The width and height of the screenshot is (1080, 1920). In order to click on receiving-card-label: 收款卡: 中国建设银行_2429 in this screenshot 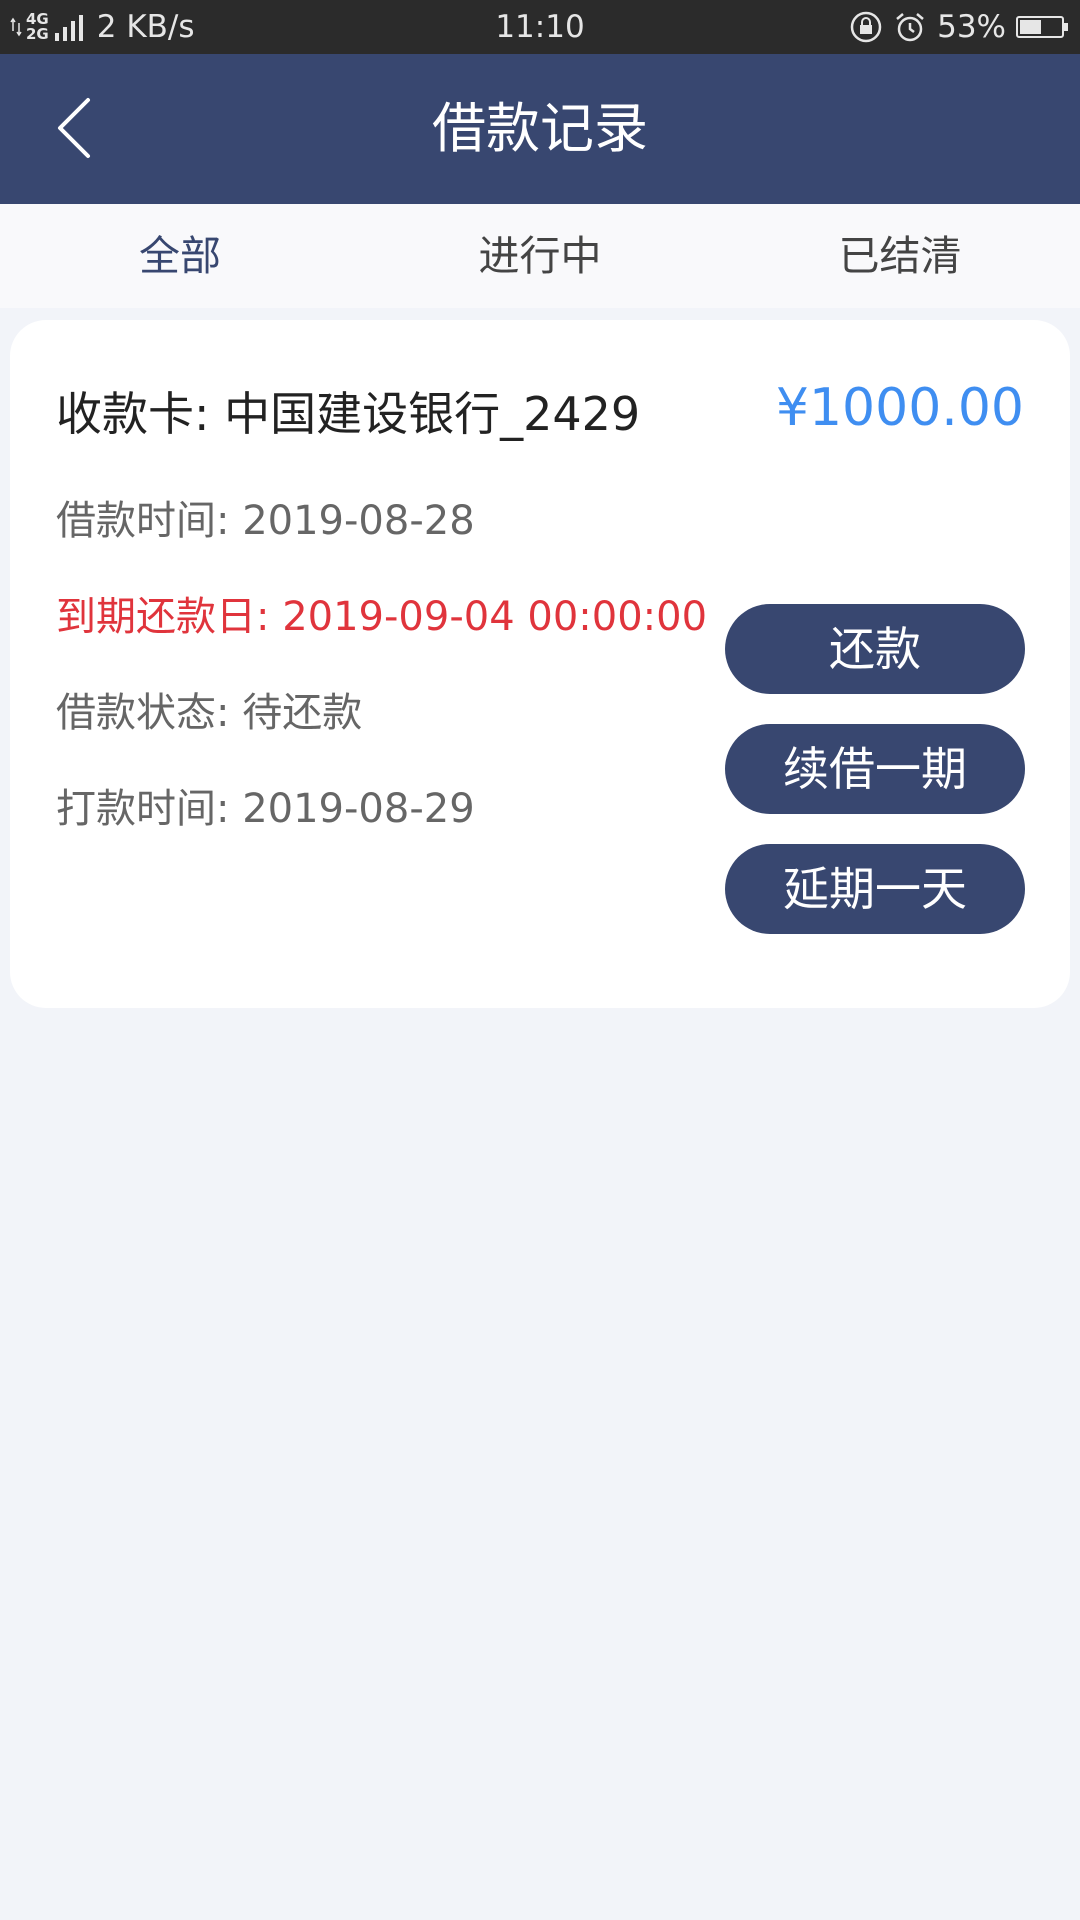, I will do `click(348, 414)`.